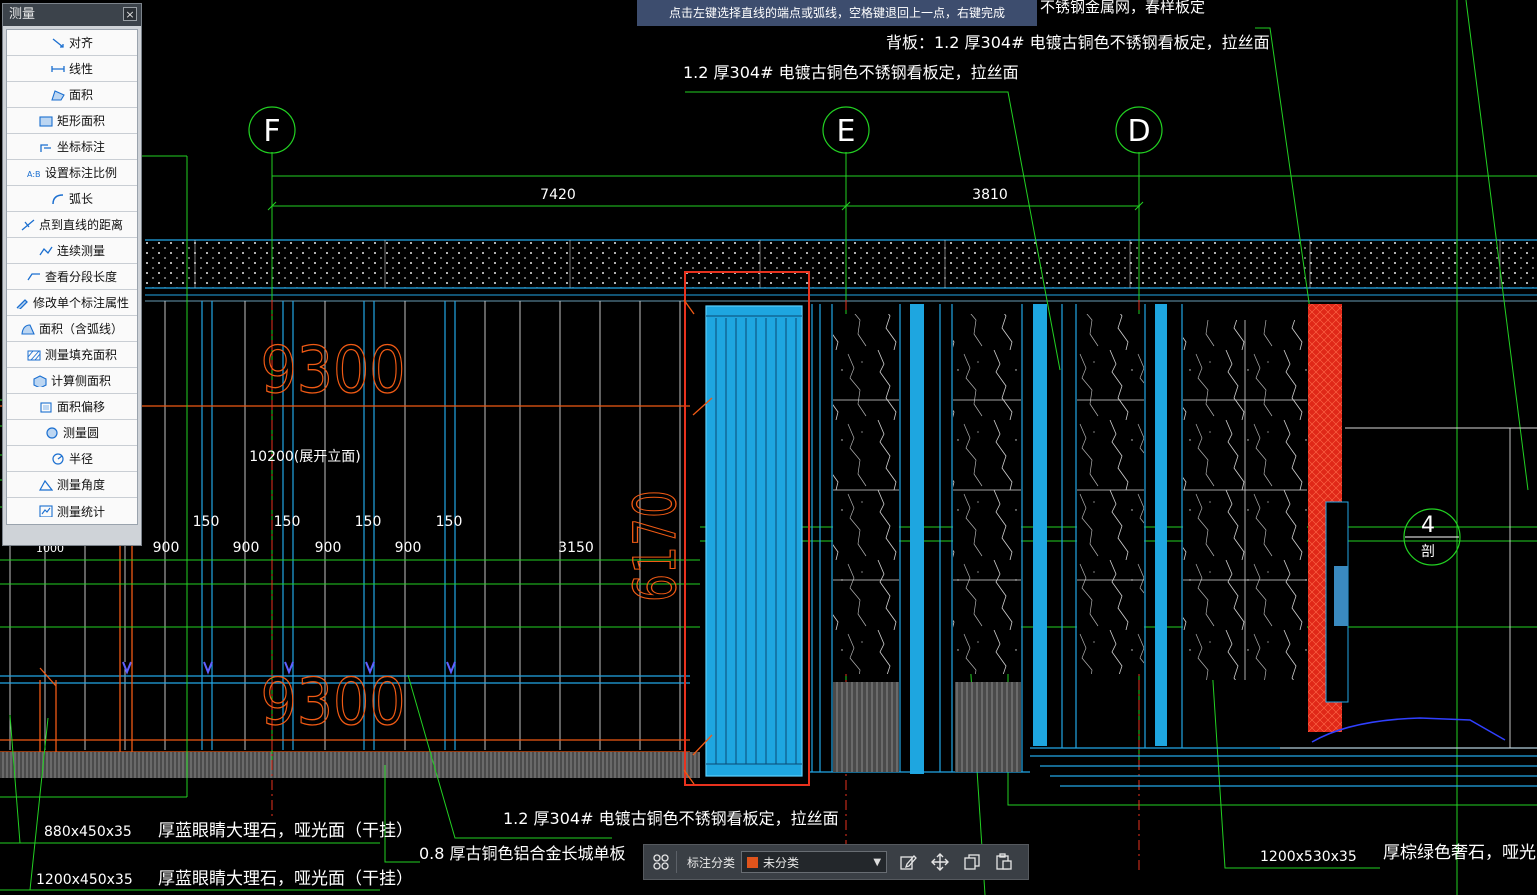 The width and height of the screenshot is (1537, 895). What do you see at coordinates (52, 432) in the screenshot?
I see `circle-measure-icon` at bounding box center [52, 432].